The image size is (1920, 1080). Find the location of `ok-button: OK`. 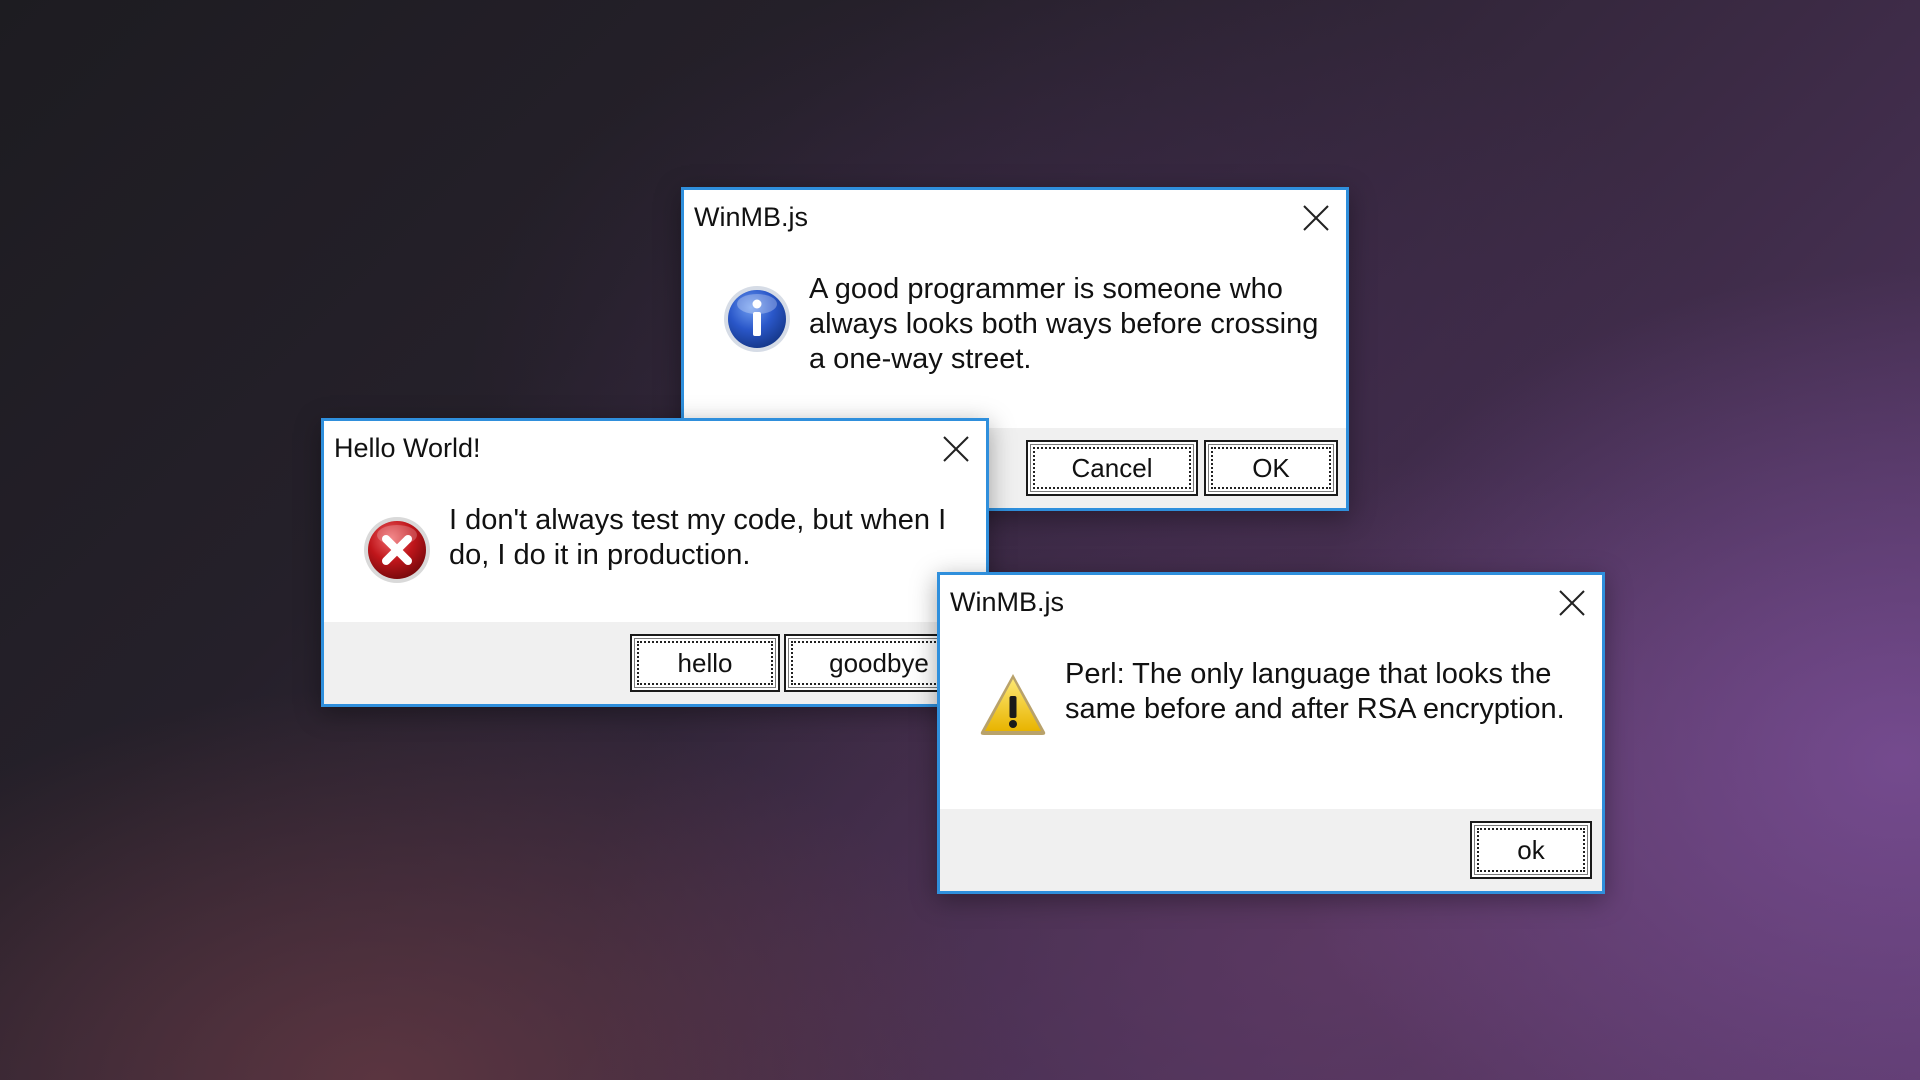

ok-button: OK is located at coordinates (1271, 468).